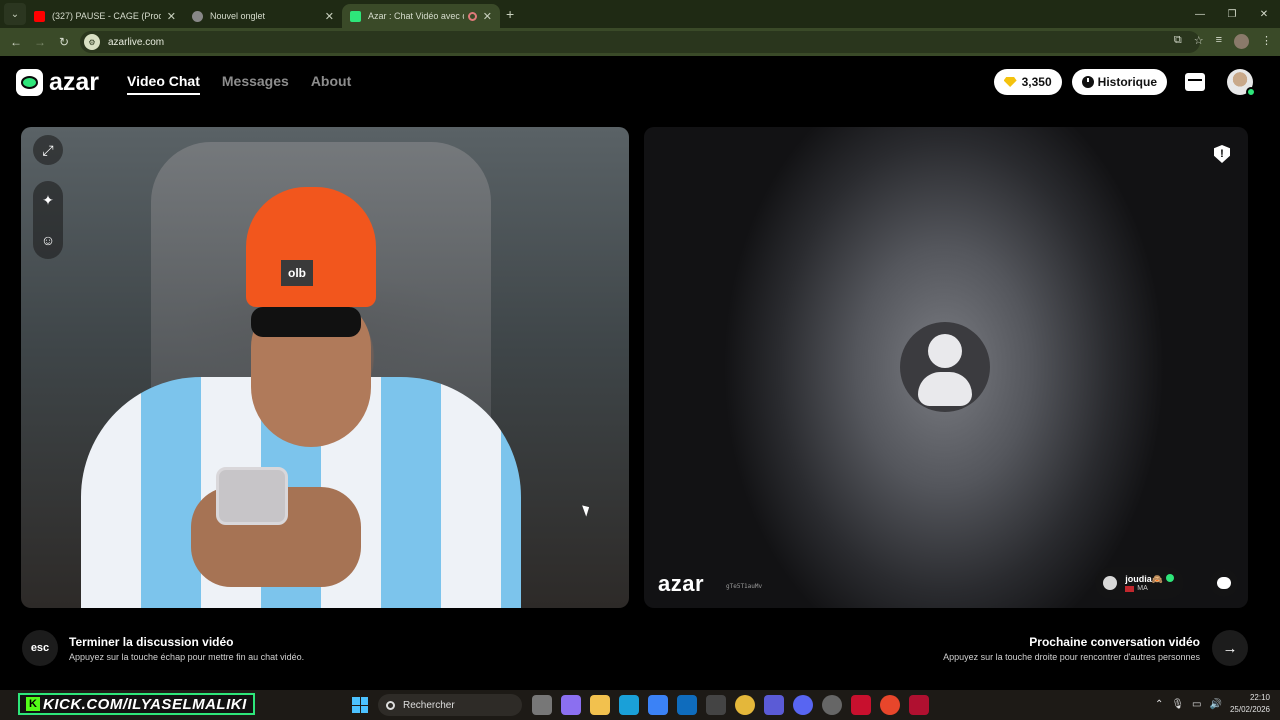  I want to click on esc-key-button: esc, so click(40, 648).